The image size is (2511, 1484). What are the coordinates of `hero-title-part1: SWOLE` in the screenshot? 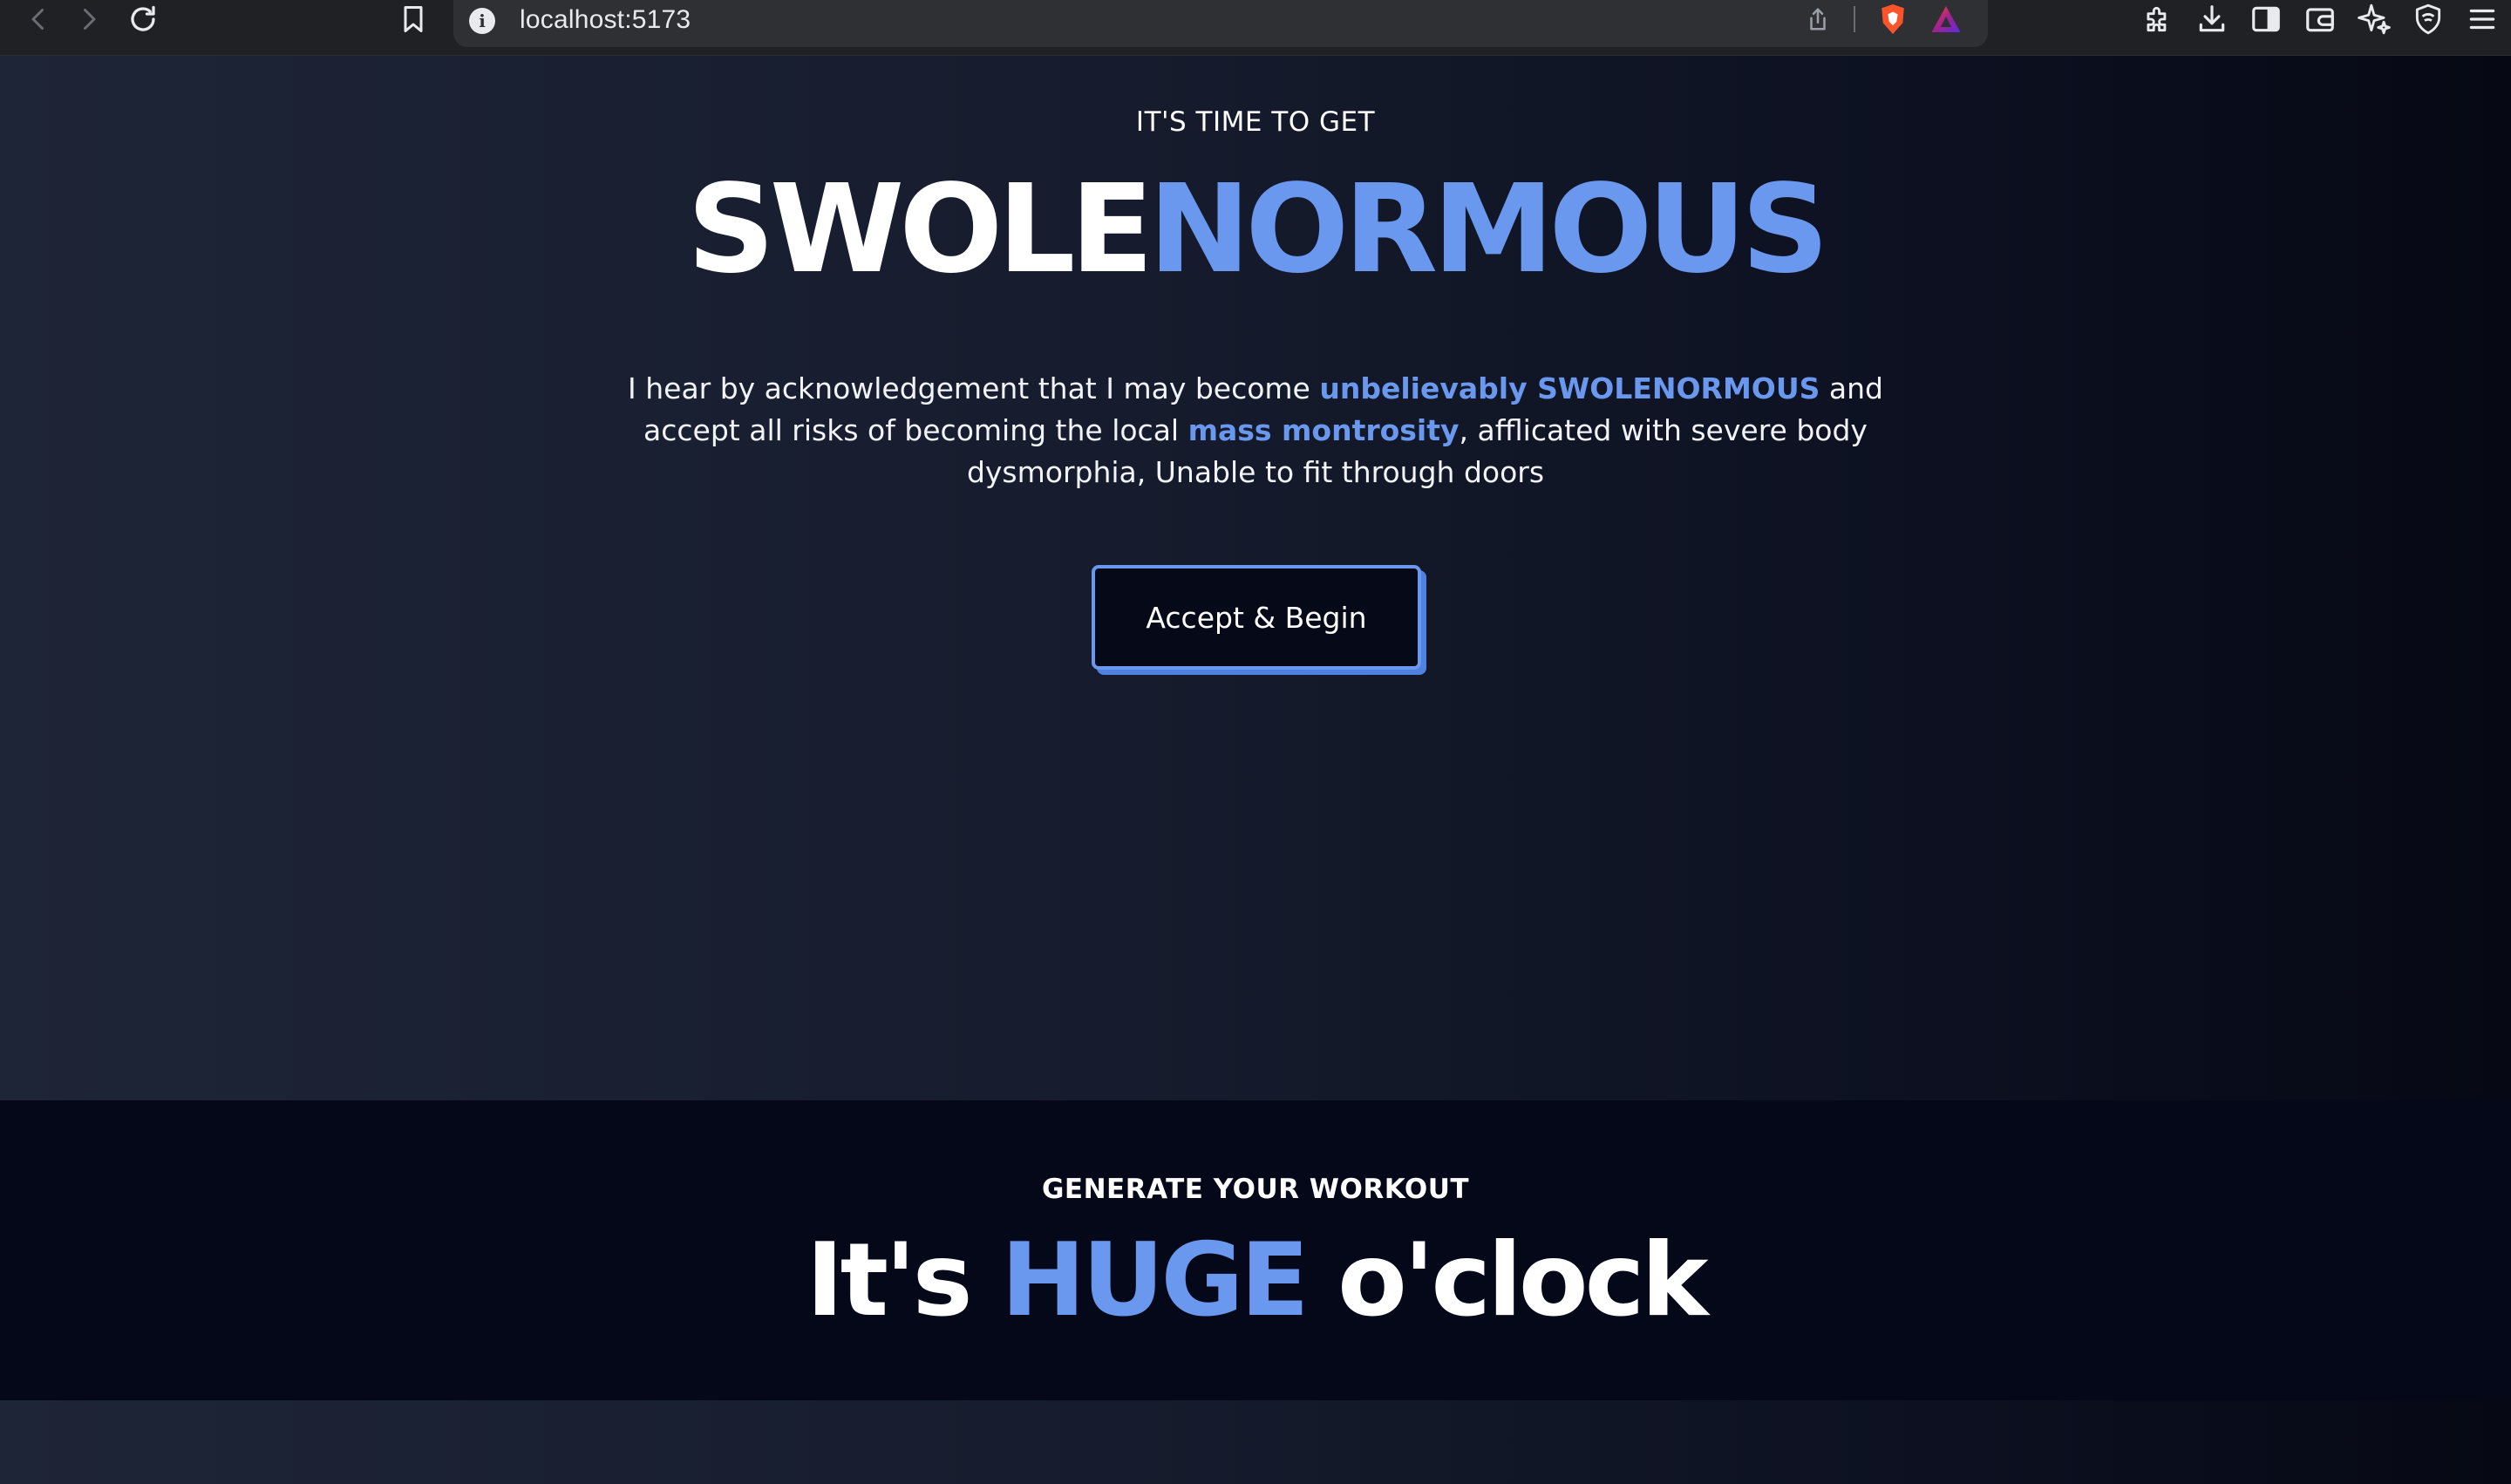 It's located at (920, 230).